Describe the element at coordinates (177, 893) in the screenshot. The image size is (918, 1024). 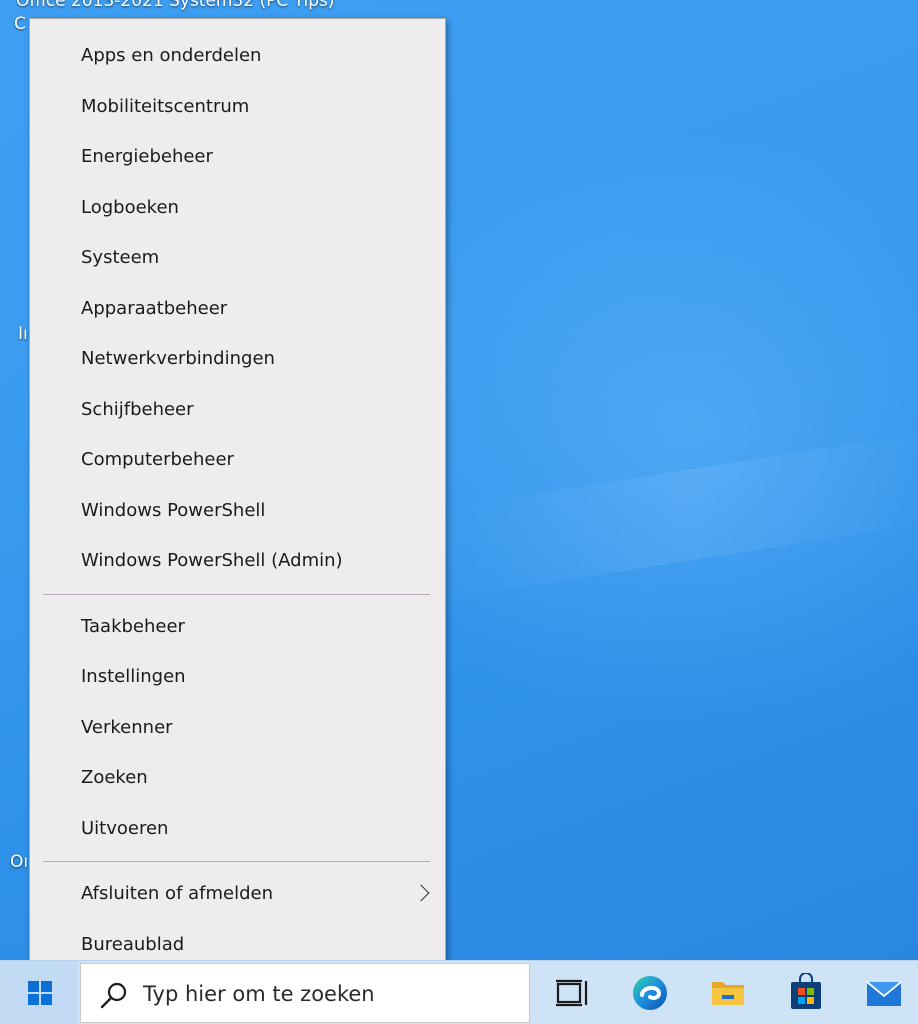
I see `menu-item-label: Afsluiten of afmelden` at that location.